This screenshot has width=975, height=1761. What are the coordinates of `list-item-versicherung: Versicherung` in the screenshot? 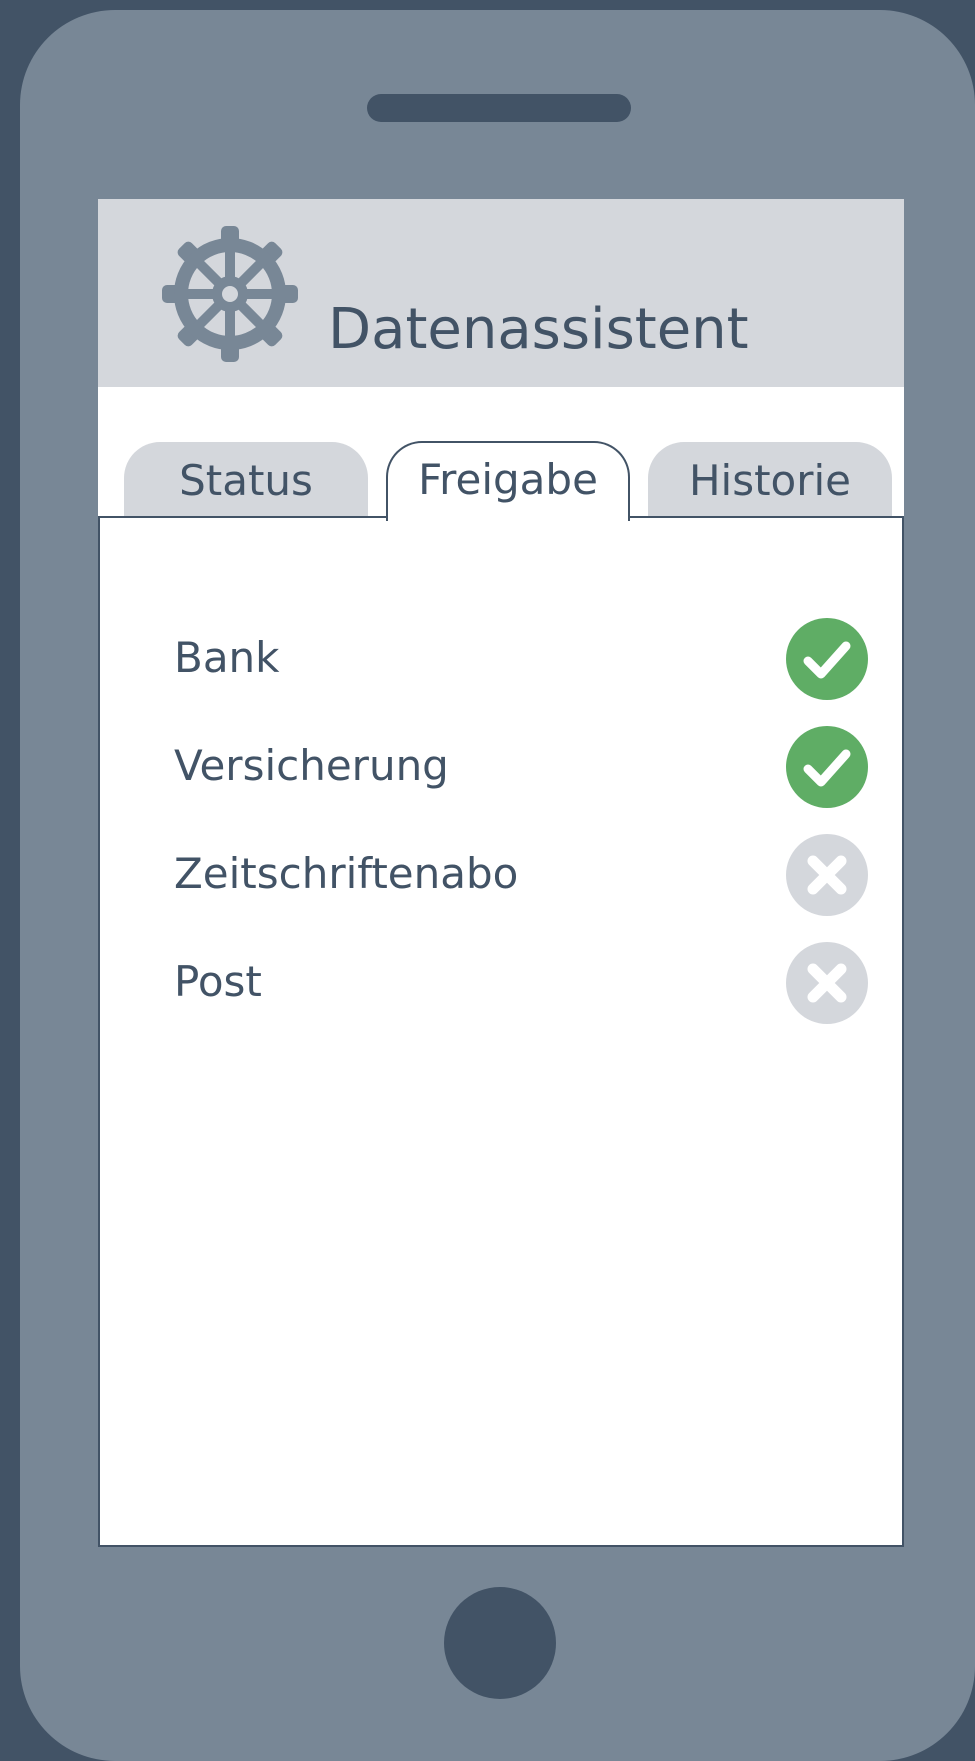 It's located at (501, 760).